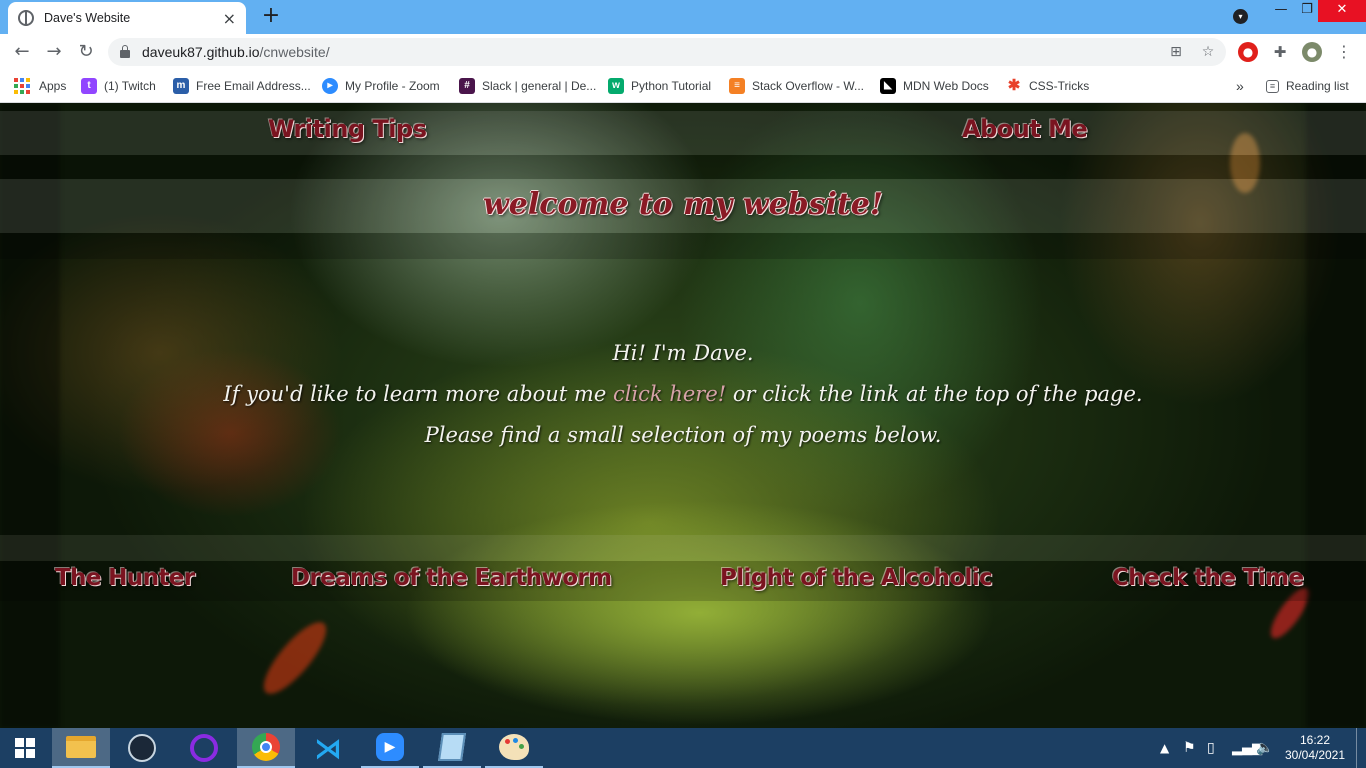 The height and width of the screenshot is (768, 1366). Describe the element at coordinates (130, 86) in the screenshot. I see `bookmark-label: (1) Twitch` at that location.